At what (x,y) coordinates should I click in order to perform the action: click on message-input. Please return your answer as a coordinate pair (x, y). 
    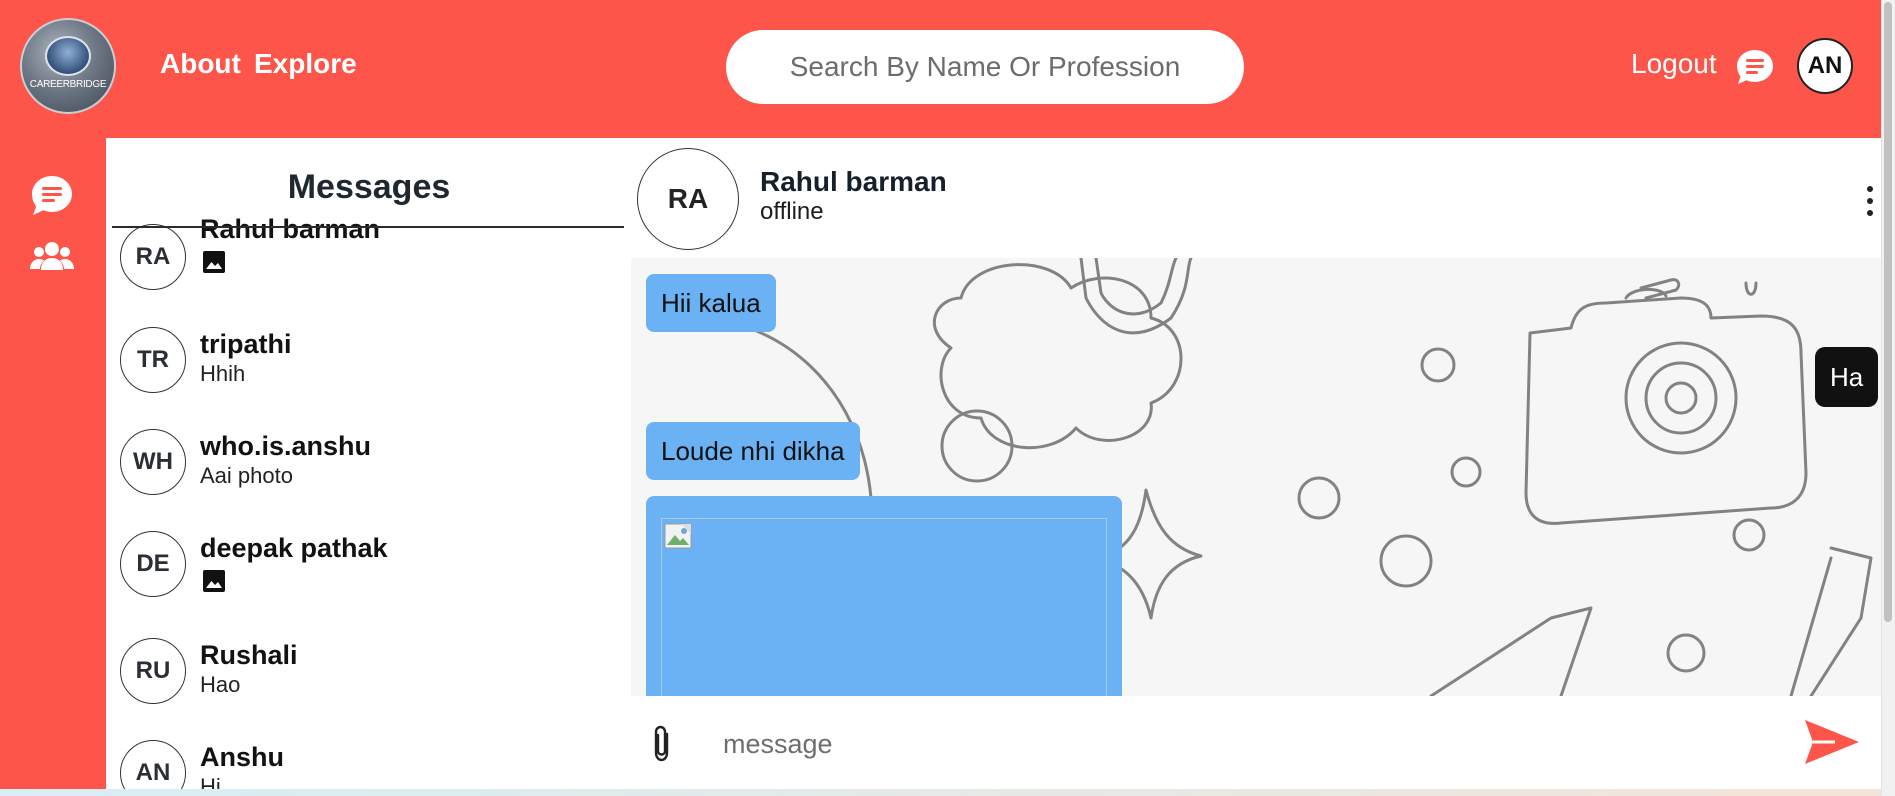
    Looking at the image, I should click on (1253, 744).